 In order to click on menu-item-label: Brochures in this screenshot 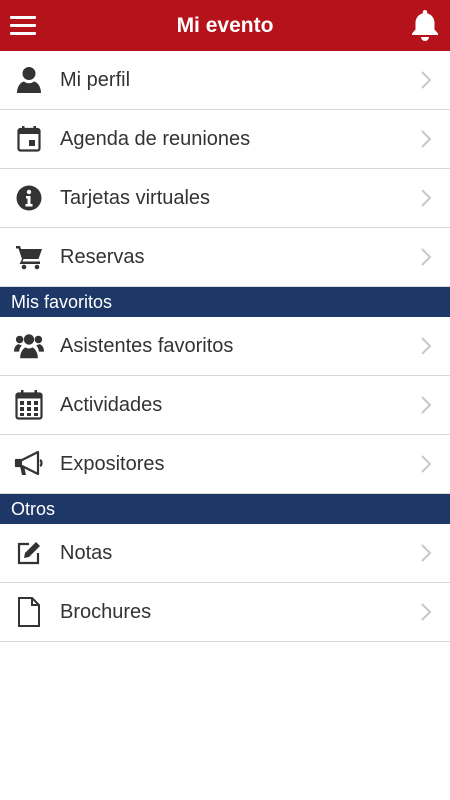, I will do `click(106, 611)`.